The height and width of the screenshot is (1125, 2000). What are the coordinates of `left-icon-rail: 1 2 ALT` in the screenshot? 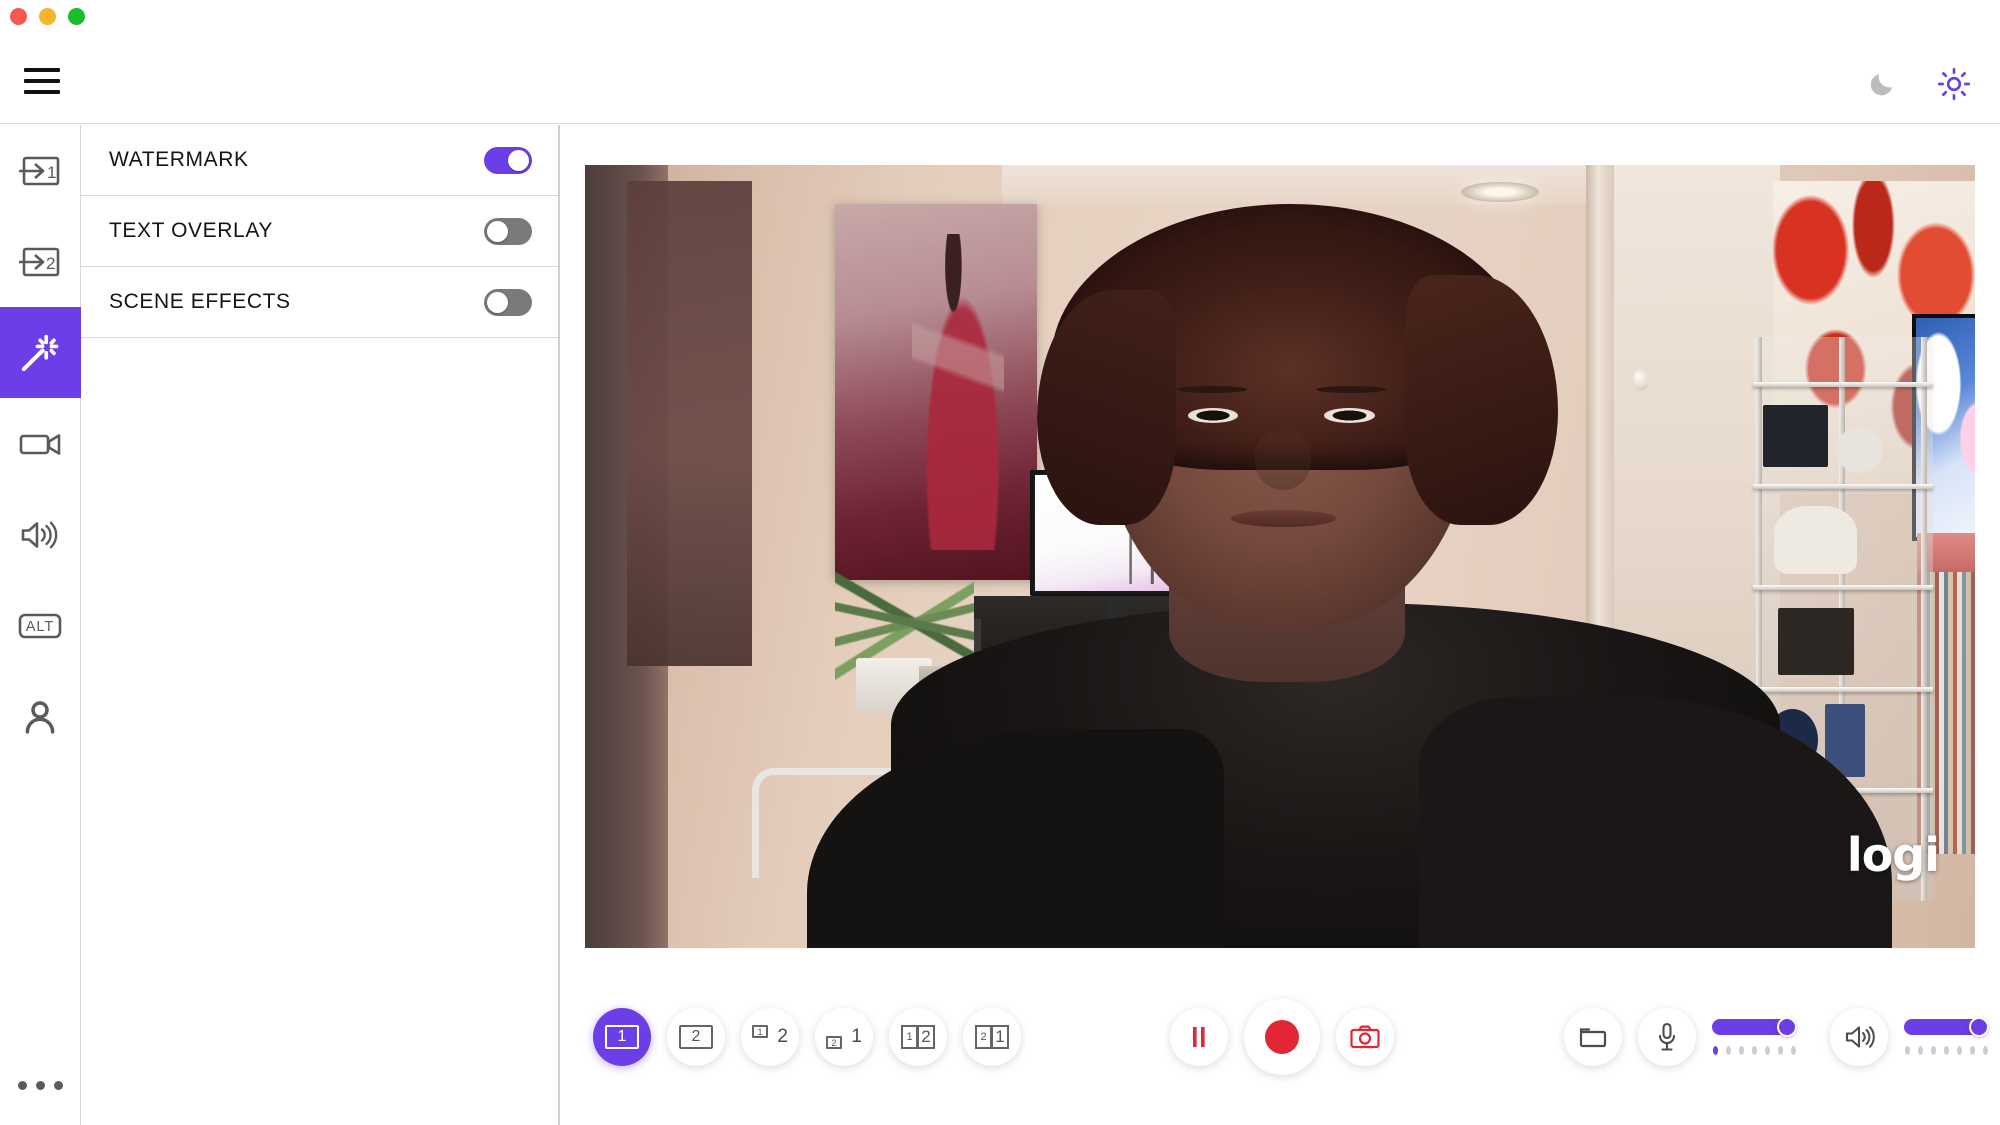 It's located at (40, 625).